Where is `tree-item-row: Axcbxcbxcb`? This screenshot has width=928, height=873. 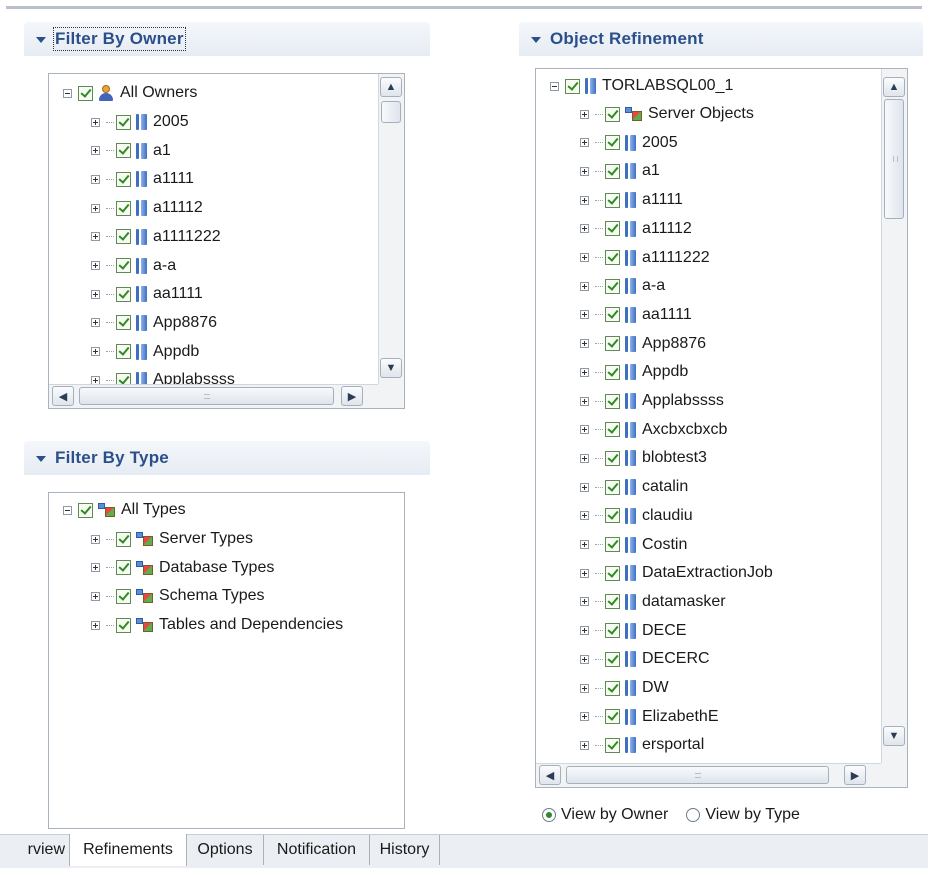
tree-item-row: Axcbxcbxcb is located at coordinates (653, 430).